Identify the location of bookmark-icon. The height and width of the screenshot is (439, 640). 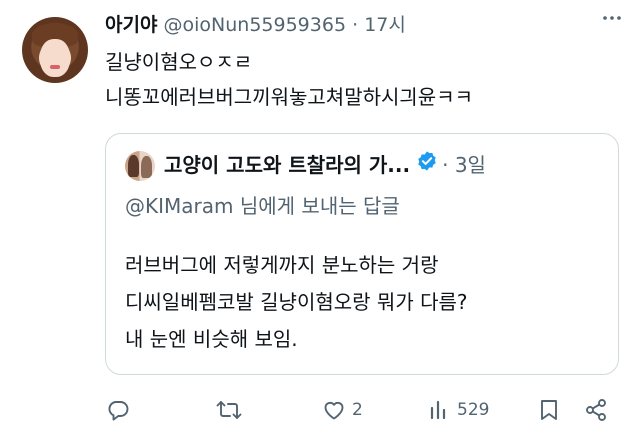
(549, 410).